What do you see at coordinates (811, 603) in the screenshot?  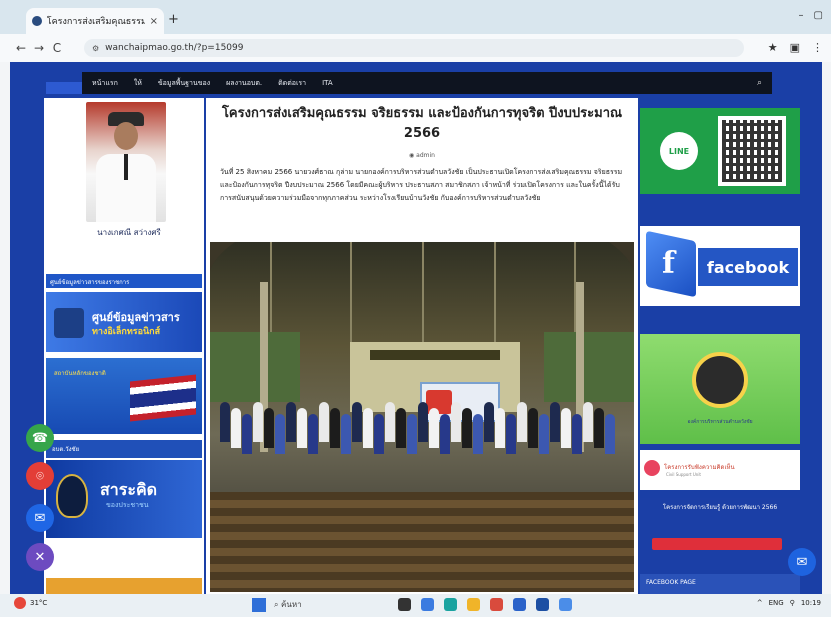 I see `clock: 10:19` at bounding box center [811, 603].